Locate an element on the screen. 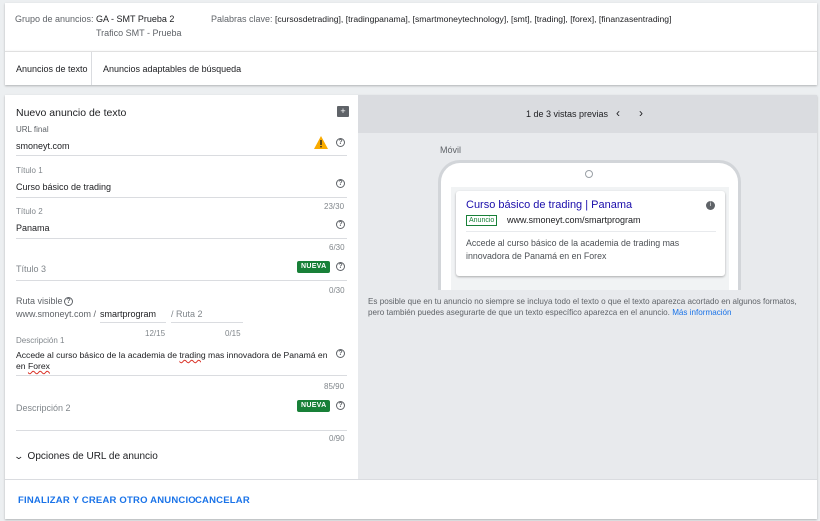 The image size is (820, 521). headline3-new-badge: NUEVA is located at coordinates (314, 267).